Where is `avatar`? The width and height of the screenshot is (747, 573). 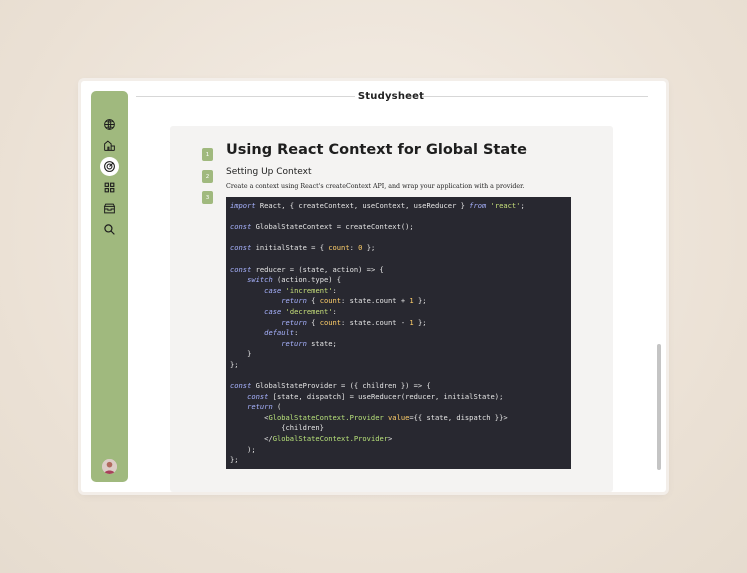 avatar is located at coordinates (109, 466).